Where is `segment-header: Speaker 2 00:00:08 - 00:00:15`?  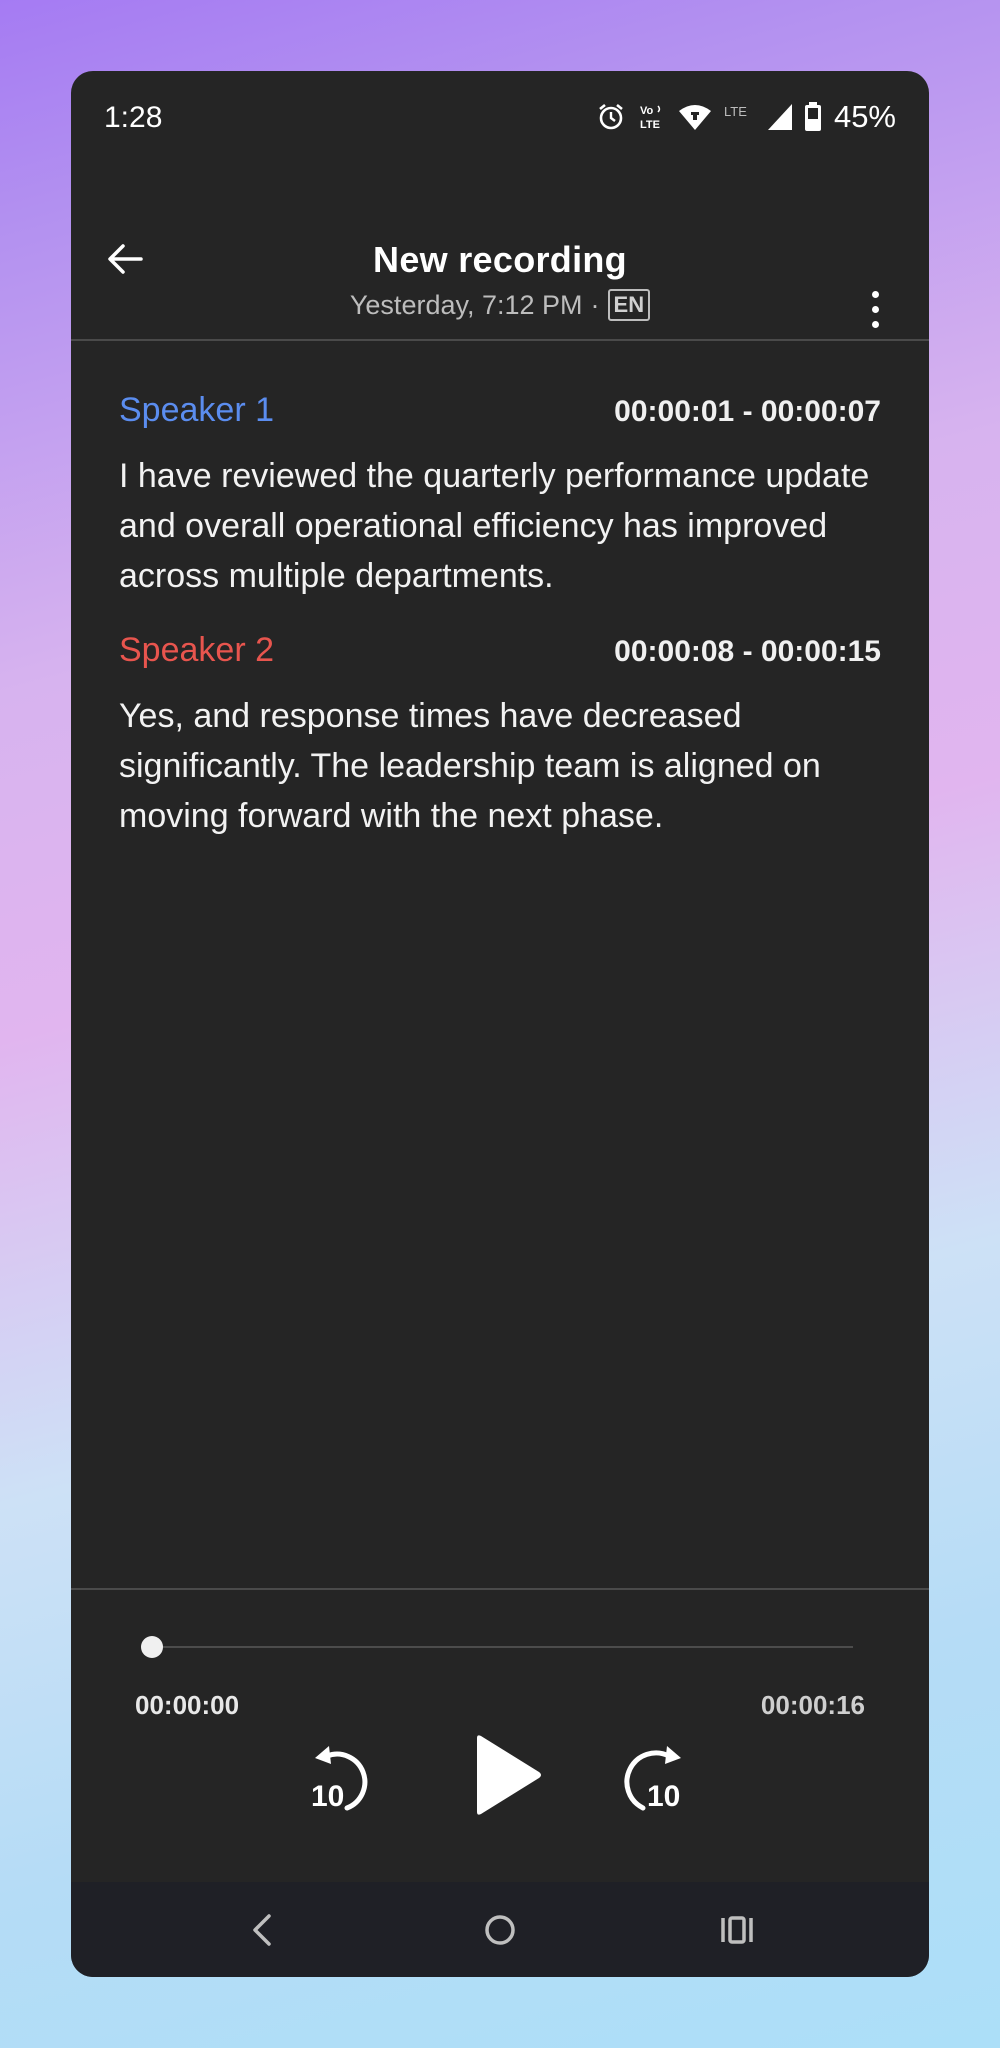 segment-header: Speaker 2 00:00:08 - 00:00:15 is located at coordinates (500, 657).